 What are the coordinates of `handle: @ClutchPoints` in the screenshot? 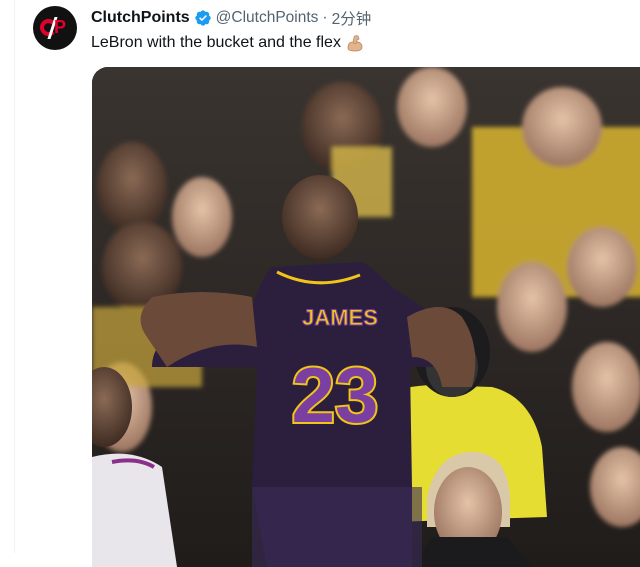 It's located at (267, 18).